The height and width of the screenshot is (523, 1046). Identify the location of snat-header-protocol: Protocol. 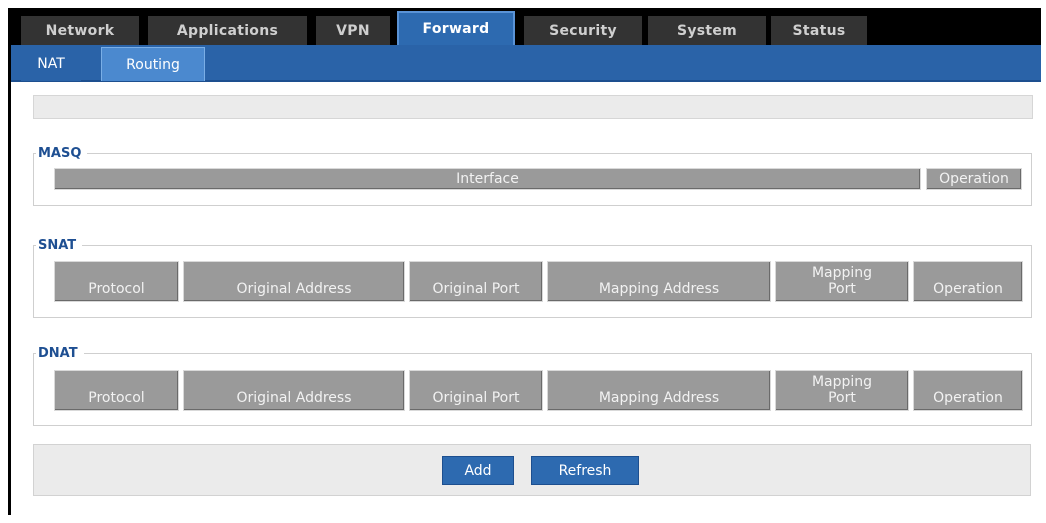
(116, 281).